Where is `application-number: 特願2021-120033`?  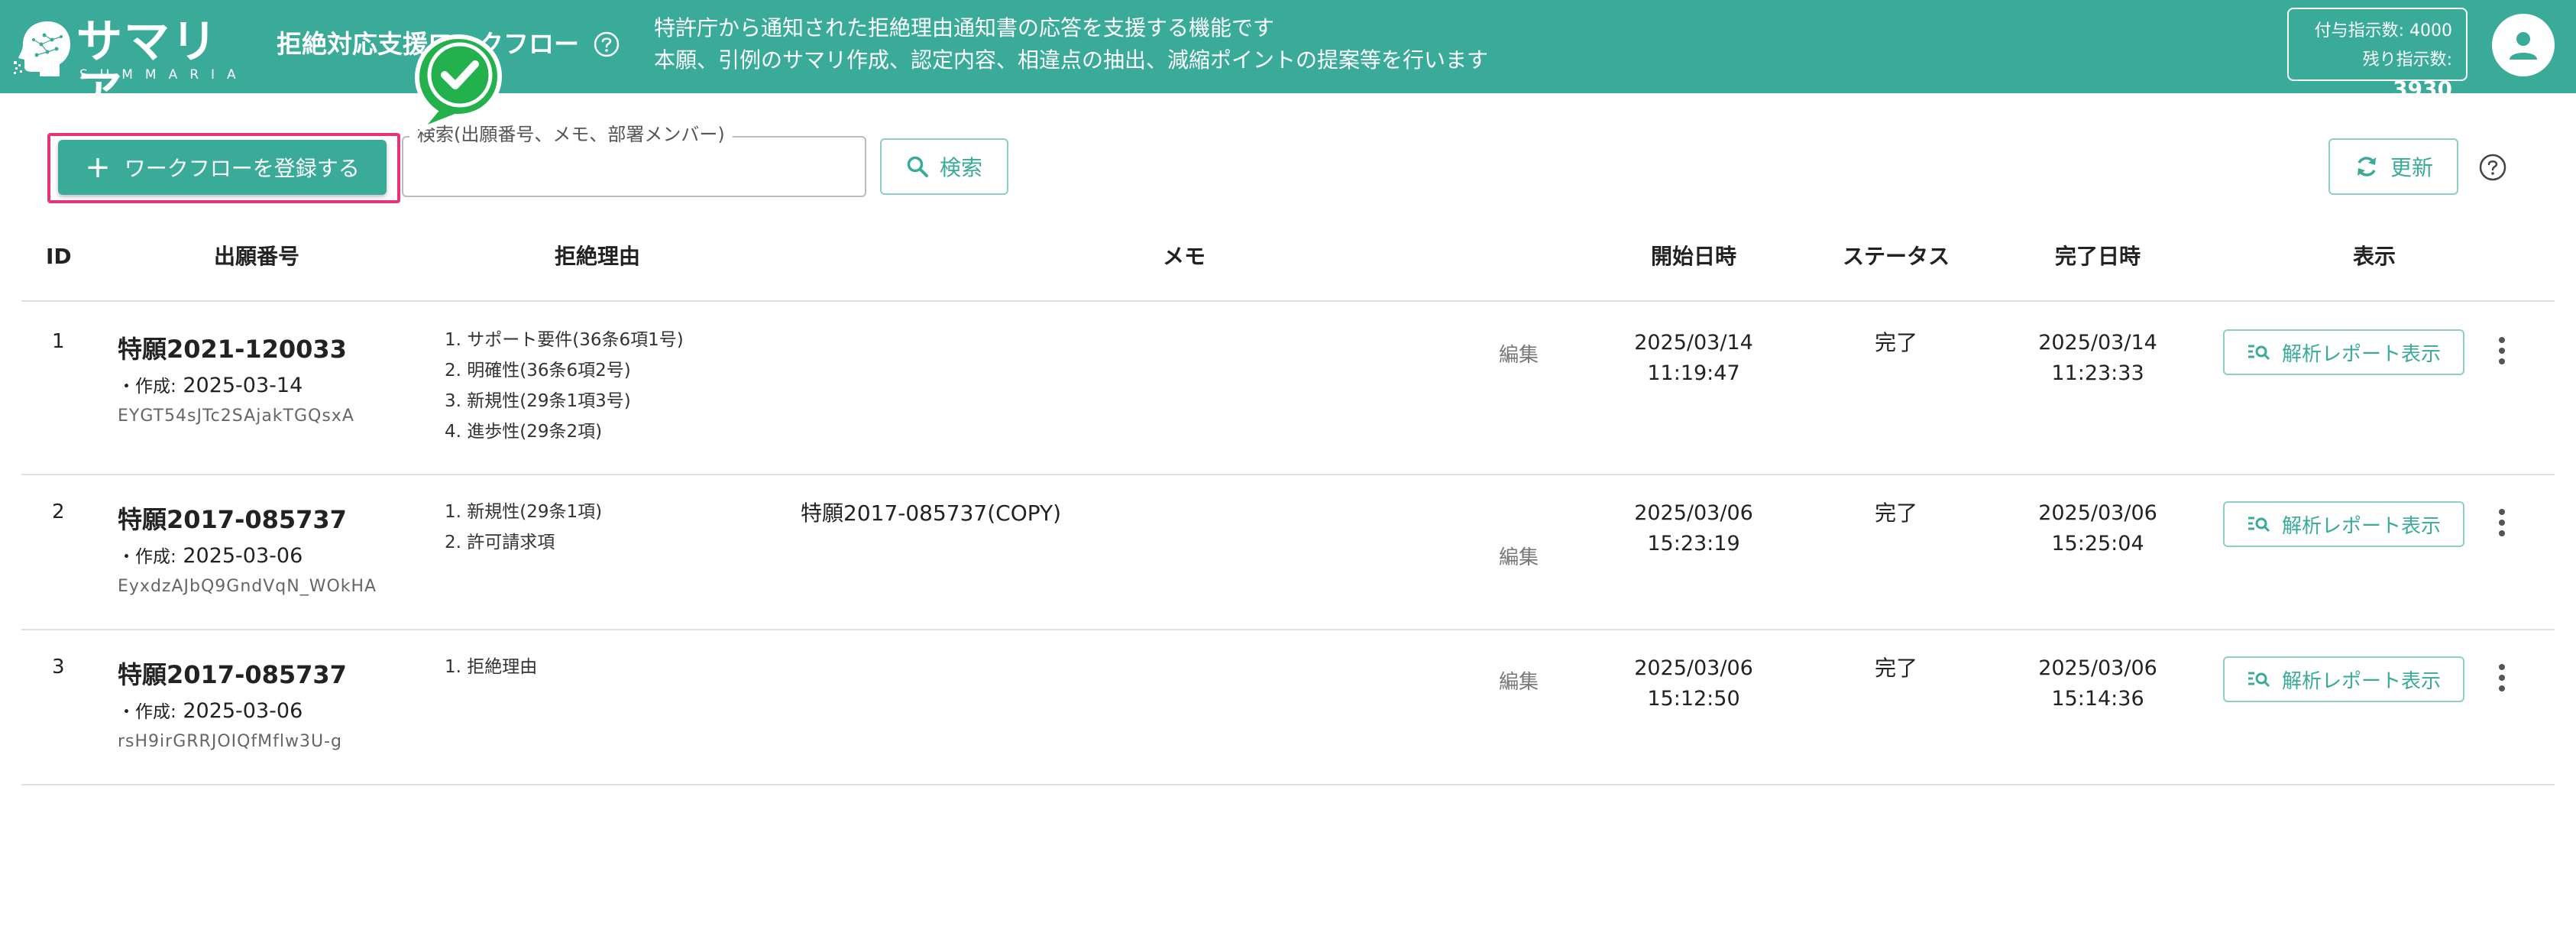 application-number: 特願2021-120033 is located at coordinates (232, 349).